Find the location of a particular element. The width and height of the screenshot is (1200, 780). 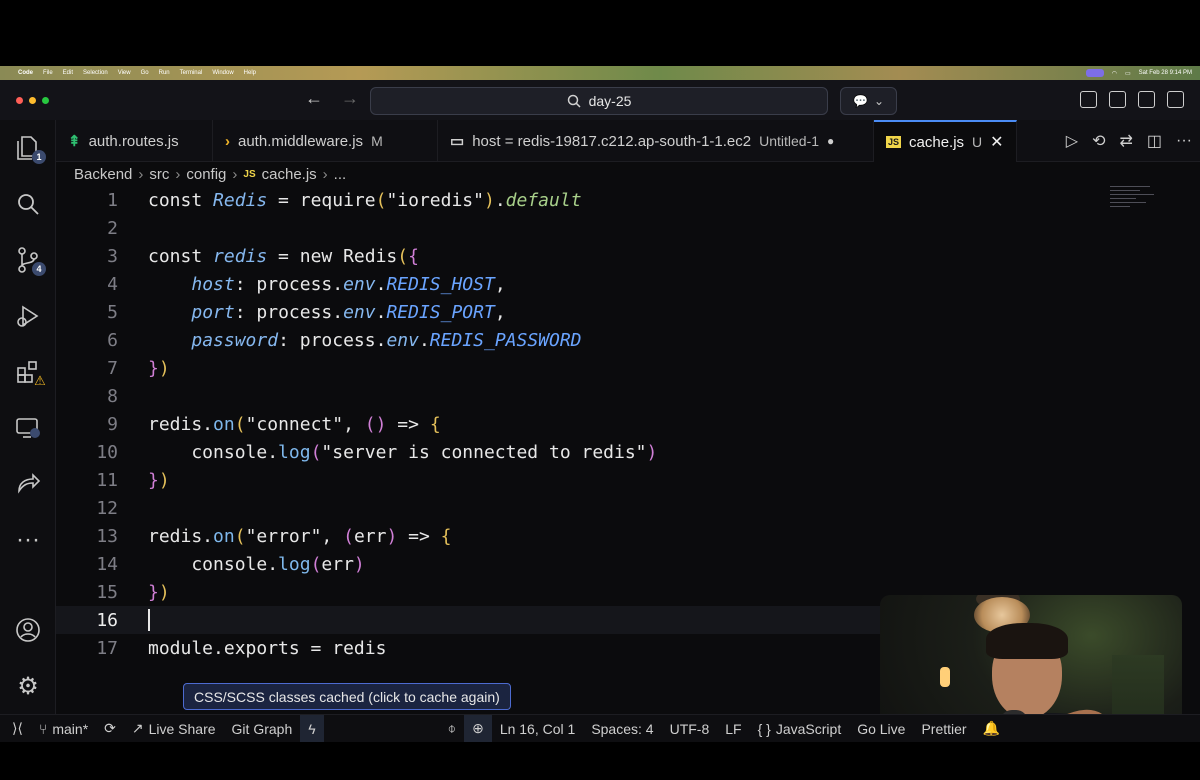

tab-untracked-status: U is located at coordinates (977, 142).